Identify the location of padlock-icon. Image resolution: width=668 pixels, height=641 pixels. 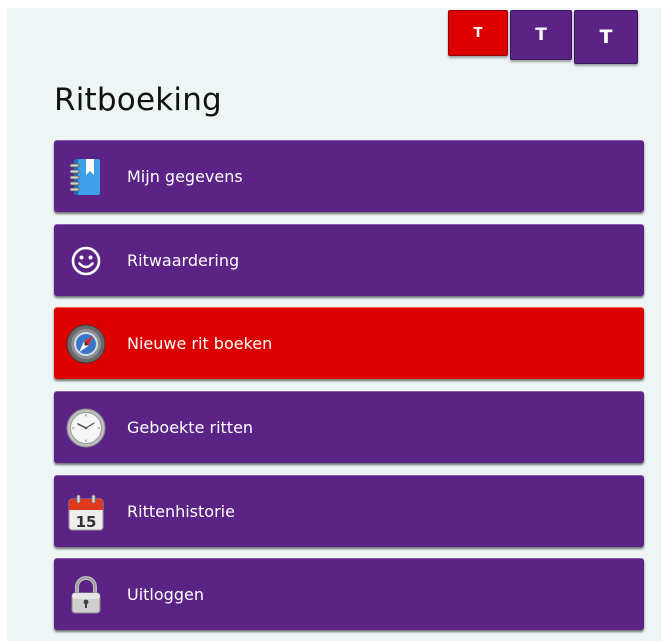
(86, 595).